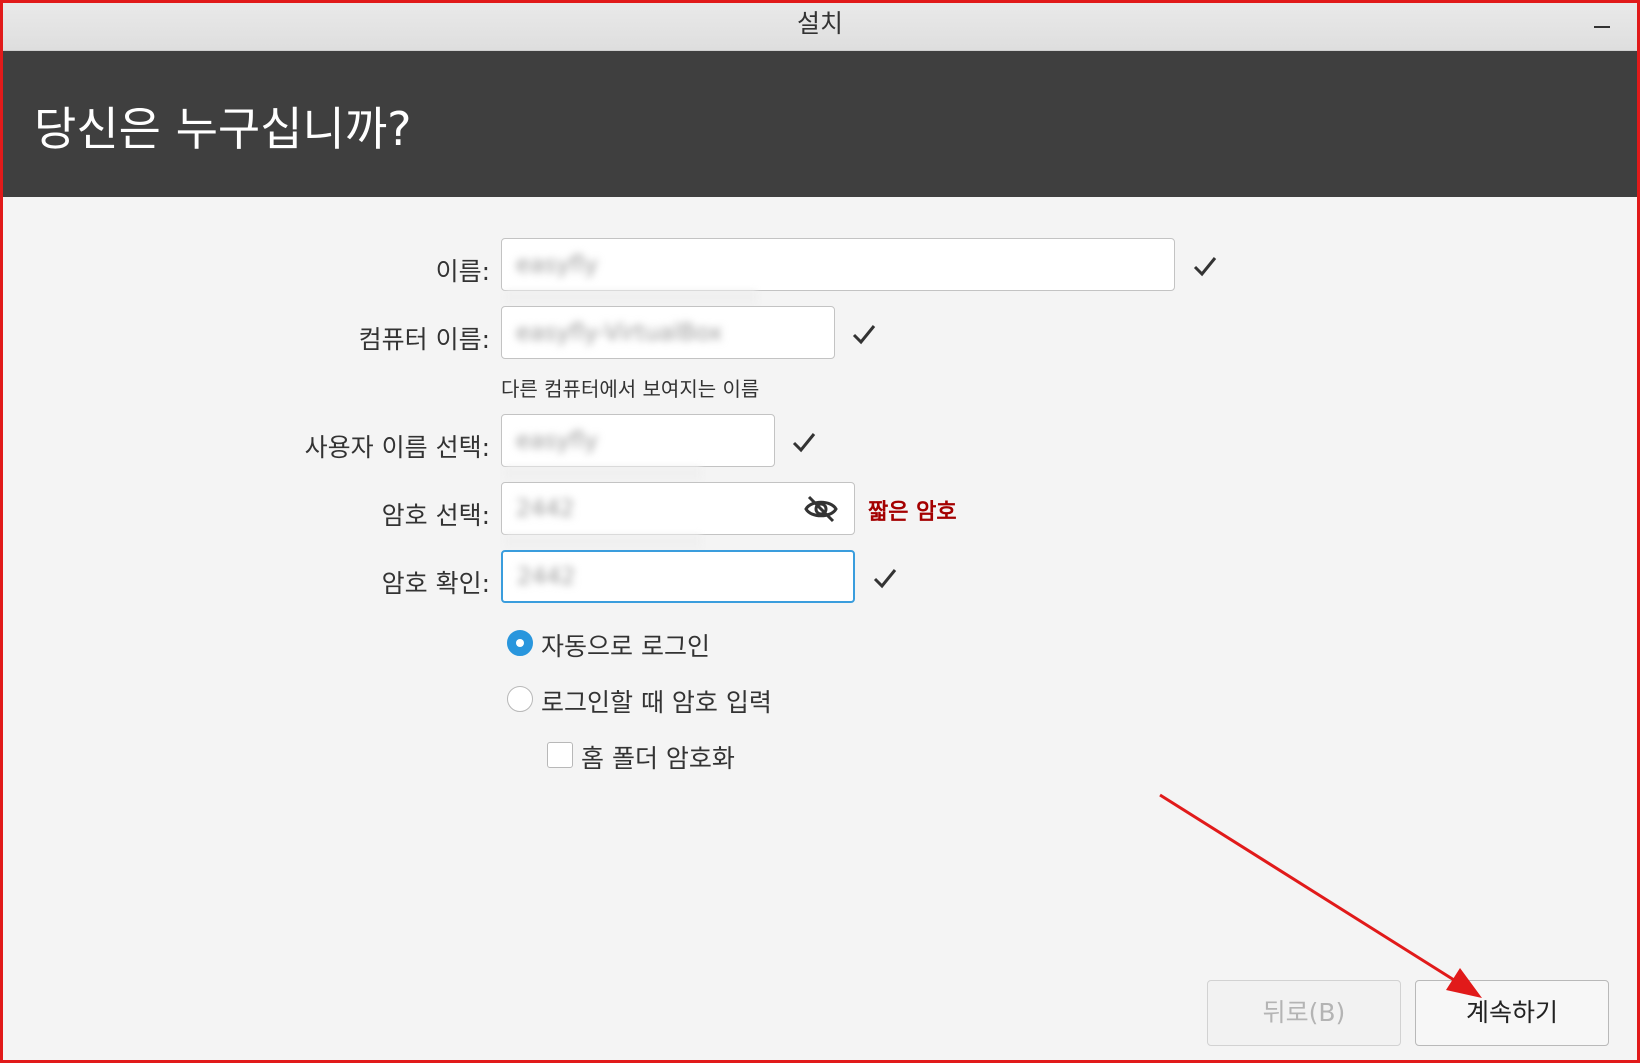 This screenshot has width=1640, height=1063. Describe the element at coordinates (630, 389) in the screenshot. I see `computer-name-hint: 다른 컴퓨터에서 보여지는 이름` at that location.